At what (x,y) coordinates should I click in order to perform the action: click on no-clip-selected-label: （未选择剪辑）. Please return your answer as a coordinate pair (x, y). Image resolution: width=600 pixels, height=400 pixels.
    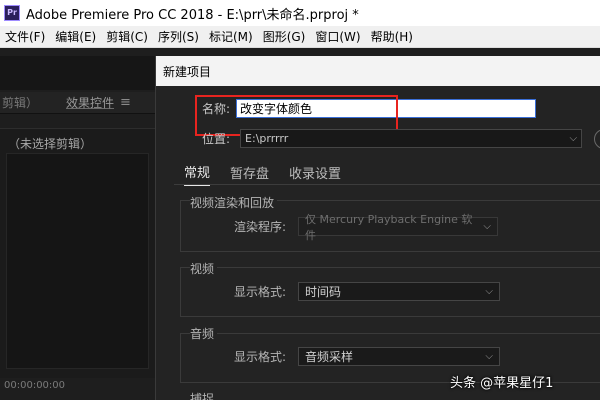
    Looking at the image, I should click on (50, 144).